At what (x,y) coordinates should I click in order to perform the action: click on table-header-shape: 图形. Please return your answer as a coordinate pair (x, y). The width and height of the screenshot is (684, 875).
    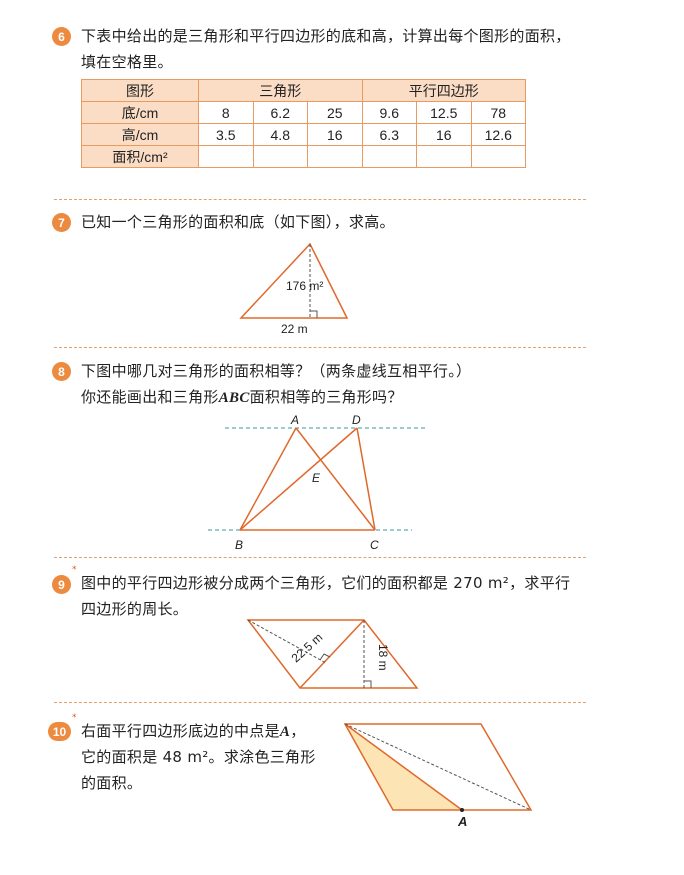
    Looking at the image, I should click on (140, 90).